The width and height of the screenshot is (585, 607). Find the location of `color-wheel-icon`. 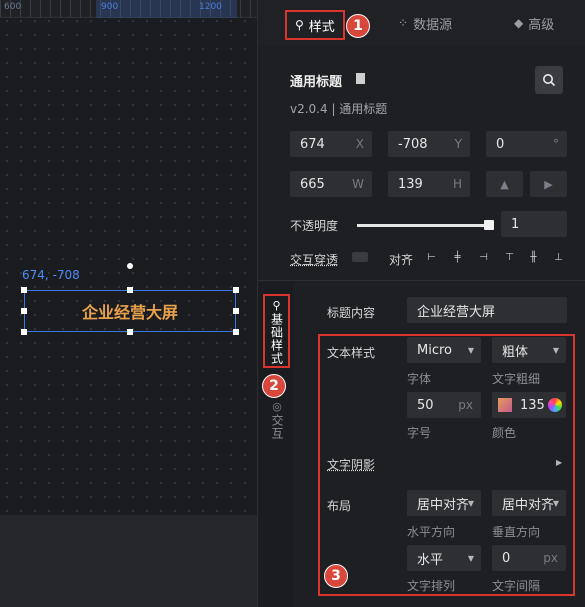

color-wheel-icon is located at coordinates (555, 405).